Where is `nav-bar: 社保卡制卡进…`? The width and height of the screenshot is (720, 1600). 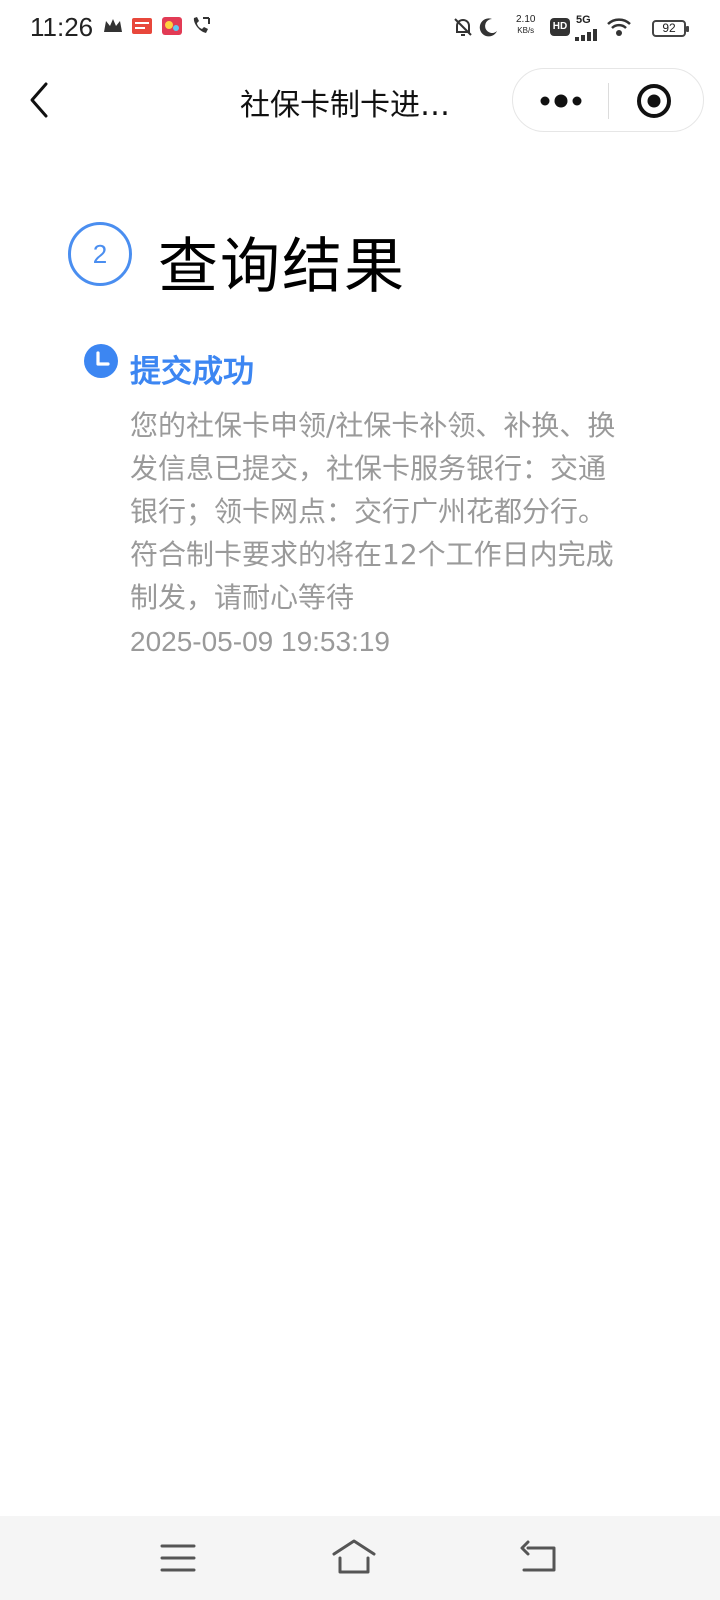 nav-bar: 社保卡制卡进… is located at coordinates (360, 100).